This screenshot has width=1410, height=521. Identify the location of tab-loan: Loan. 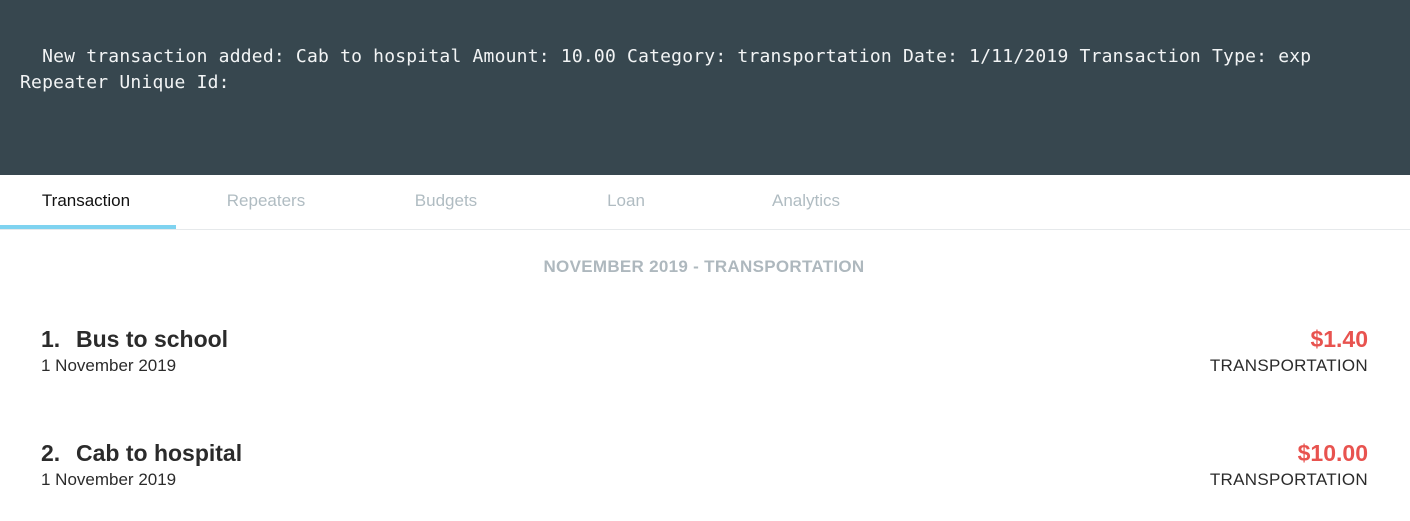
(626, 202).